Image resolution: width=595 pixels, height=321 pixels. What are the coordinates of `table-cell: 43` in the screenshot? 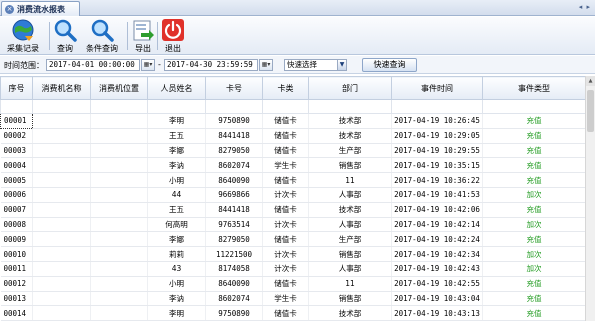 It's located at (176, 269).